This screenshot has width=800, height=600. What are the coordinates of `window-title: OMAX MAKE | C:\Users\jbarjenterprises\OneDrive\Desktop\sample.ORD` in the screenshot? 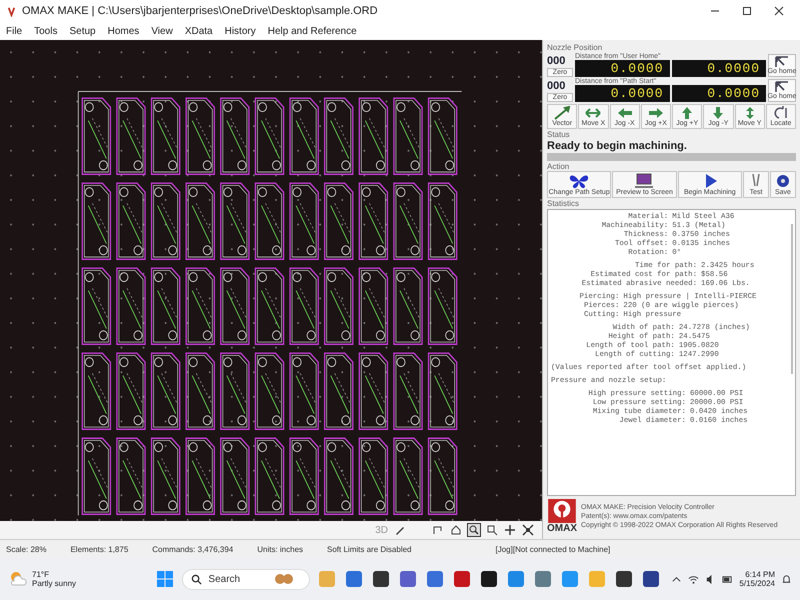 It's located at (200, 11).